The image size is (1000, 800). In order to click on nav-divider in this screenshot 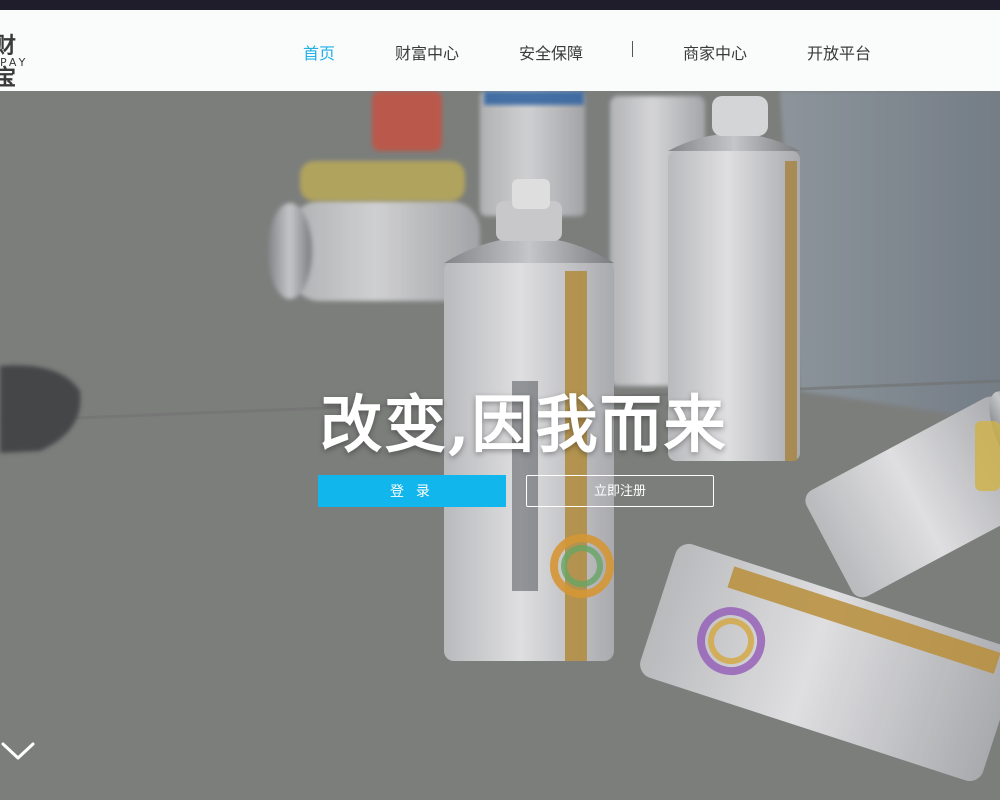, I will do `click(632, 49)`.